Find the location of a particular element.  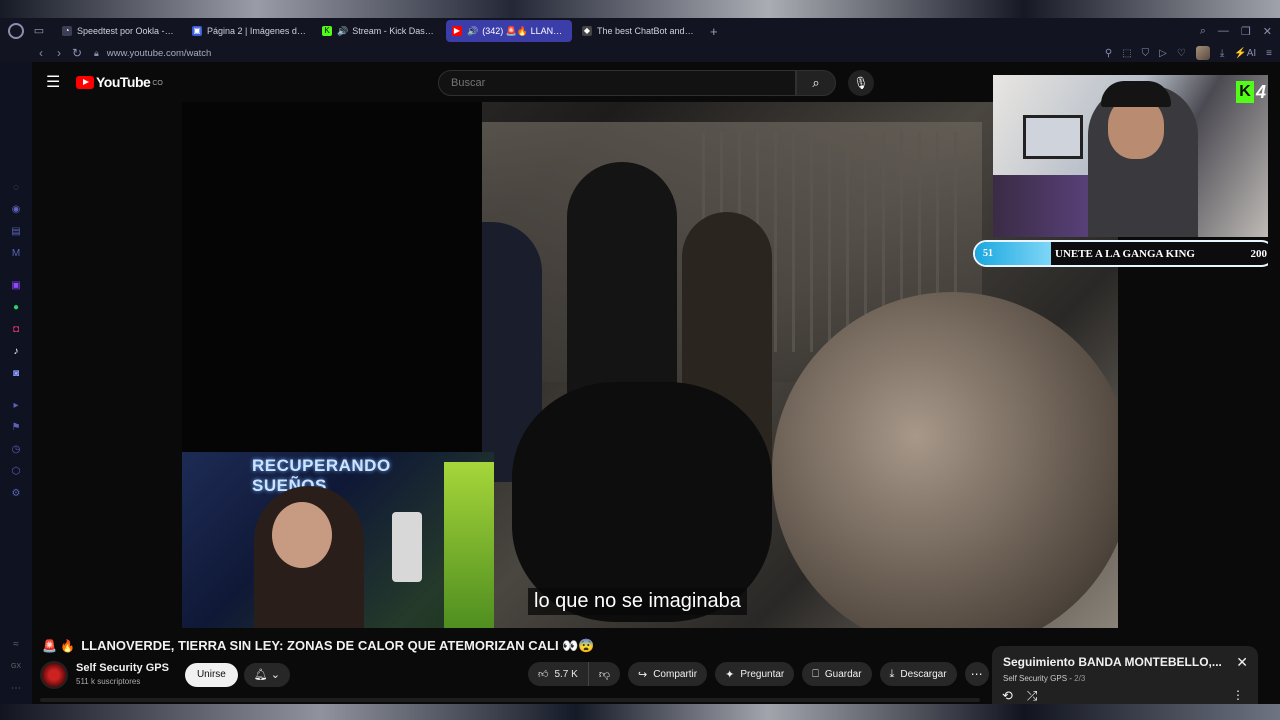

crypto-wallet-icon: ▤ is located at coordinates (16, 232).